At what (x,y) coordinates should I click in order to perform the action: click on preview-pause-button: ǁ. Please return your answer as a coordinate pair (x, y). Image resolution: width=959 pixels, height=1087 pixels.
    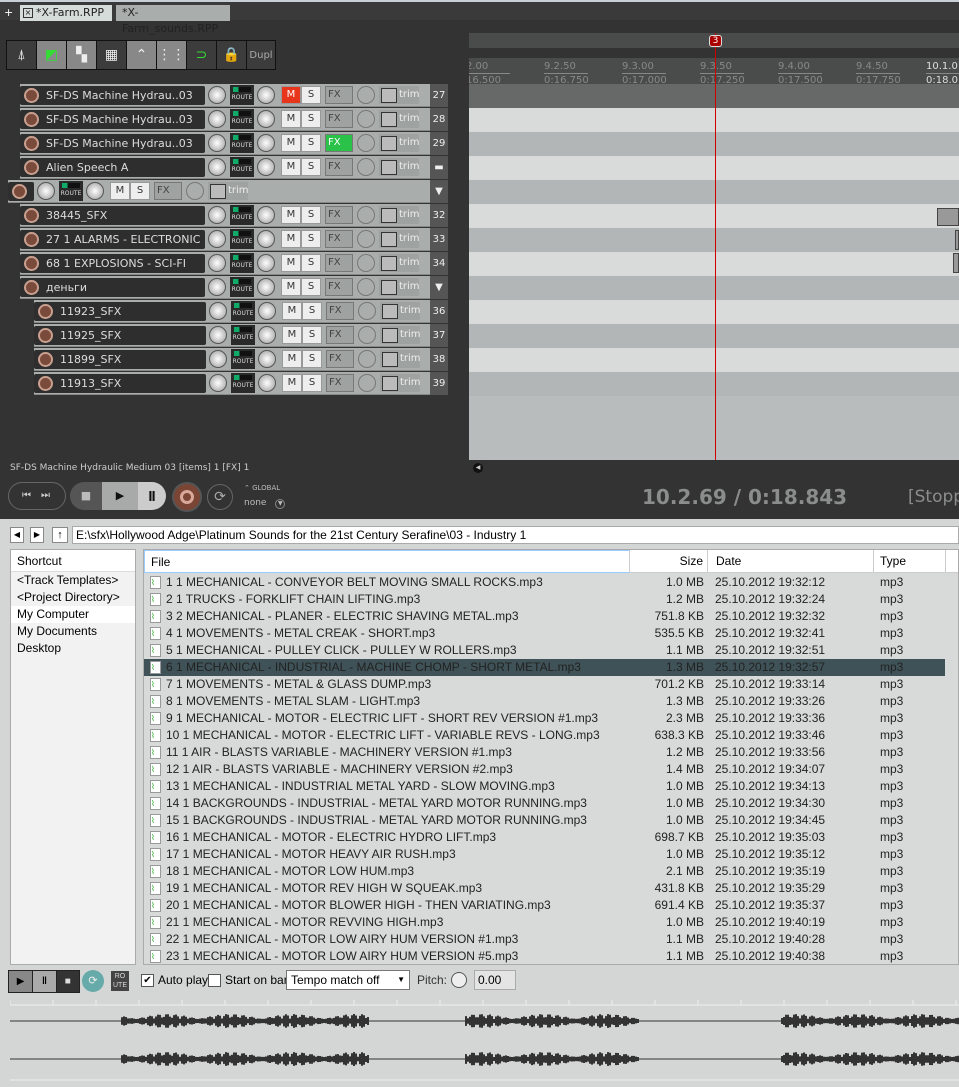
    Looking at the image, I should click on (44, 981).